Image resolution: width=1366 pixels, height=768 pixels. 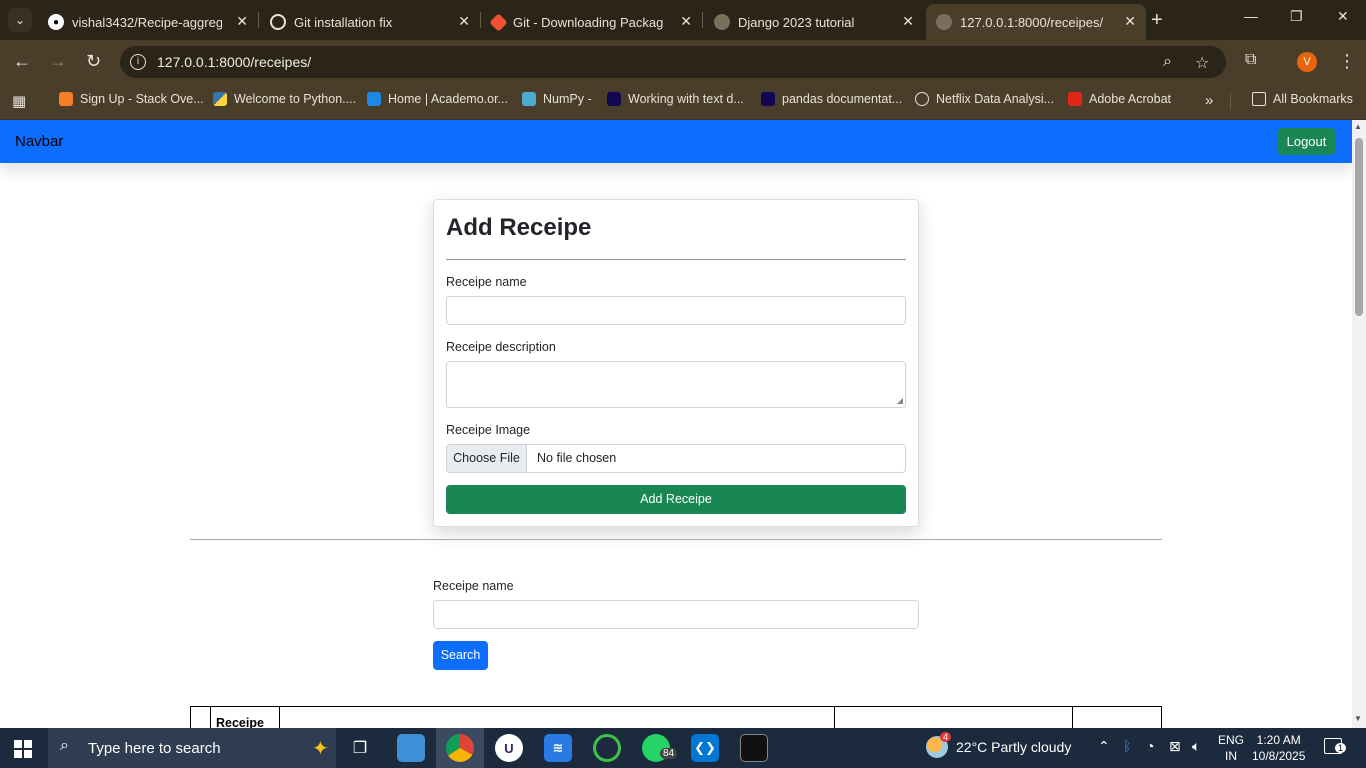 What do you see at coordinates (501, 347) in the screenshot?
I see `receipe-description-label: Receipe description` at bounding box center [501, 347].